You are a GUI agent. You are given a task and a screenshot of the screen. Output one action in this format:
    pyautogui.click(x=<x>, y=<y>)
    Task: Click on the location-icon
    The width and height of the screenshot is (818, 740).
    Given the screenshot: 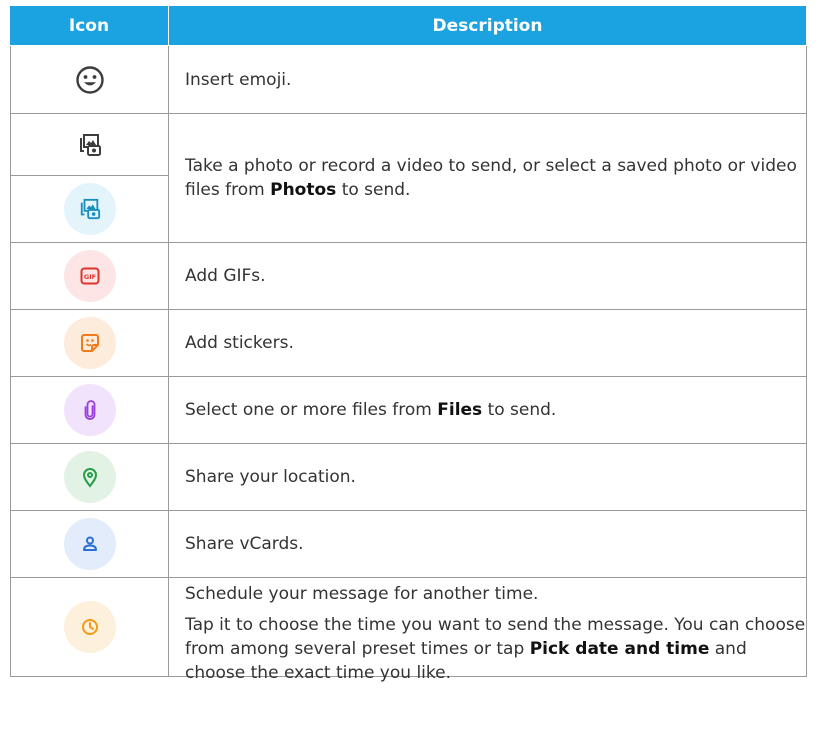 What is the action you would take?
    pyautogui.click(x=89, y=477)
    